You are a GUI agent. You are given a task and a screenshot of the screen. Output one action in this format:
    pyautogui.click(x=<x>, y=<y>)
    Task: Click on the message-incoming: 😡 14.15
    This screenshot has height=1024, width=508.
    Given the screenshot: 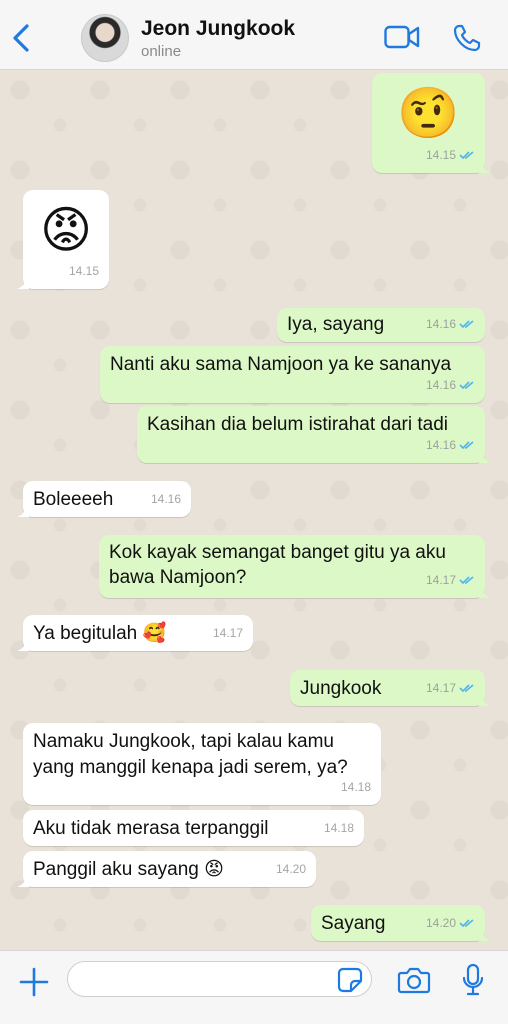 What is the action you would take?
    pyautogui.click(x=63, y=239)
    